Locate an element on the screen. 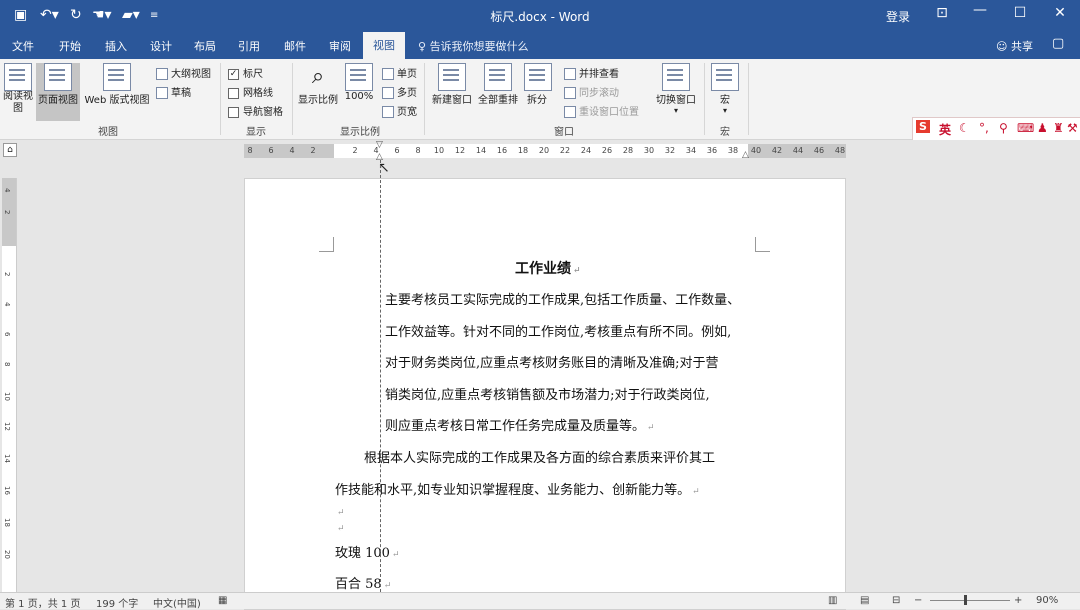 This screenshot has width=1080, height=610. tab-selector-icon: ⌂ is located at coordinates (10, 150).